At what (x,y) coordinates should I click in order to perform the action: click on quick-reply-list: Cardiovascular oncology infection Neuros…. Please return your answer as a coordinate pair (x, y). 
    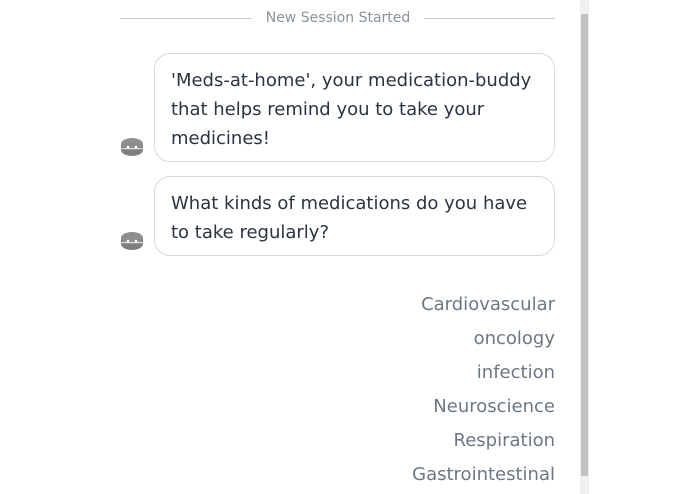
    Looking at the image, I should click on (483, 390).